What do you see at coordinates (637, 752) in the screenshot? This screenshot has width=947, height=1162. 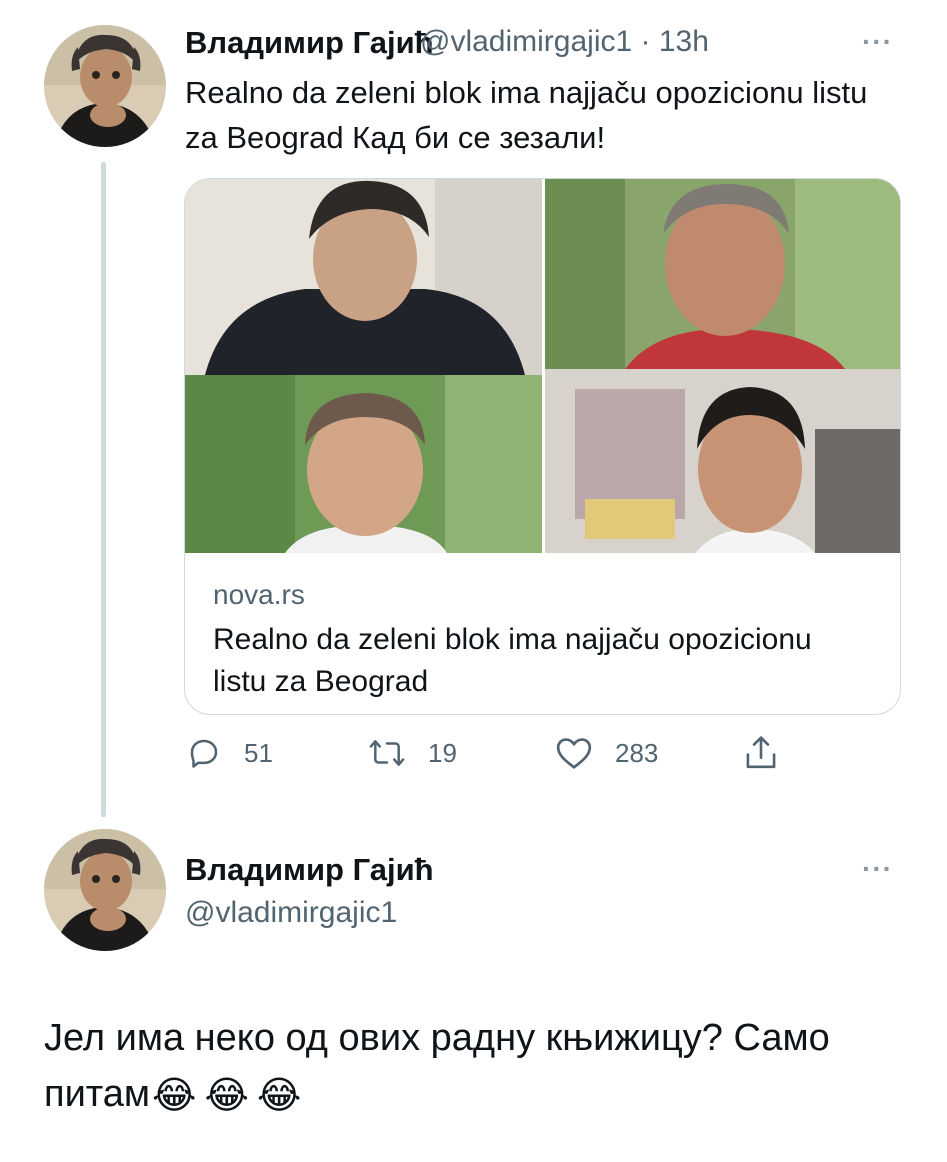 I see `like-count: 283` at bounding box center [637, 752].